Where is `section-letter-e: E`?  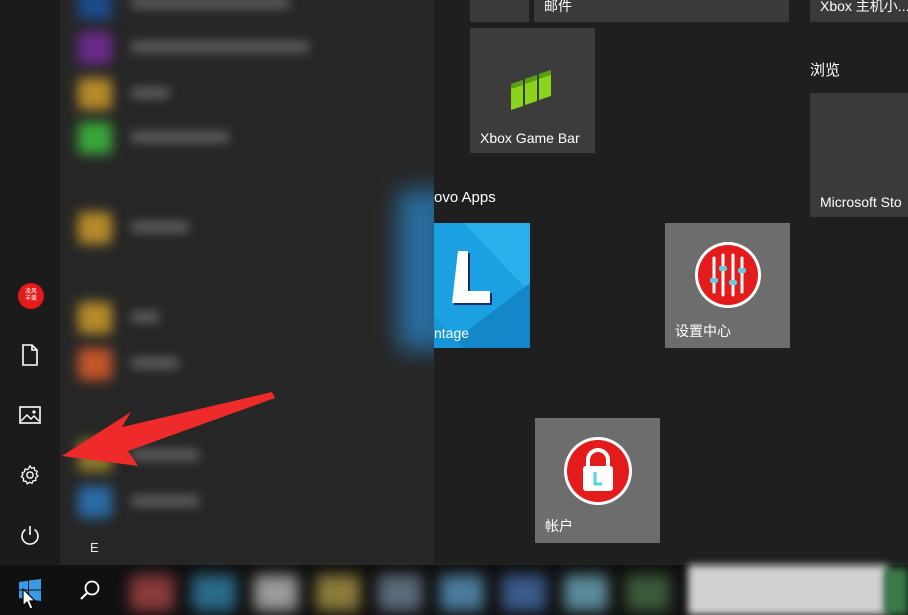
section-letter-e: E is located at coordinates (94, 547).